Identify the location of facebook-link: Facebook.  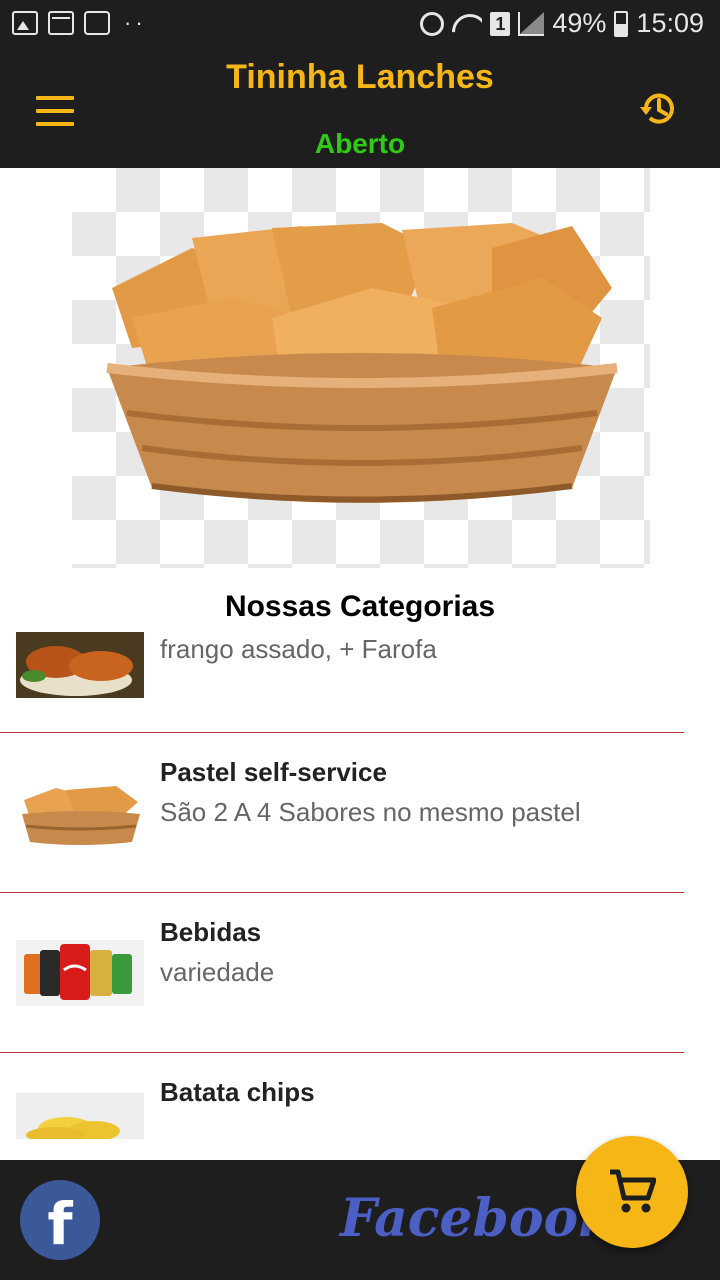
(477, 1218).